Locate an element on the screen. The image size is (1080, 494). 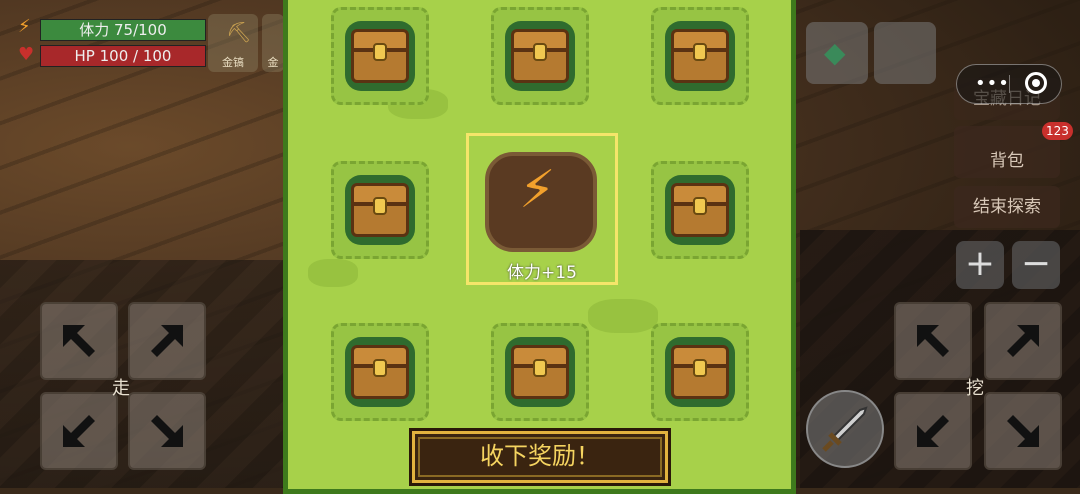
claim-reward-label: 收下奖励！ is located at coordinates (540, 456).